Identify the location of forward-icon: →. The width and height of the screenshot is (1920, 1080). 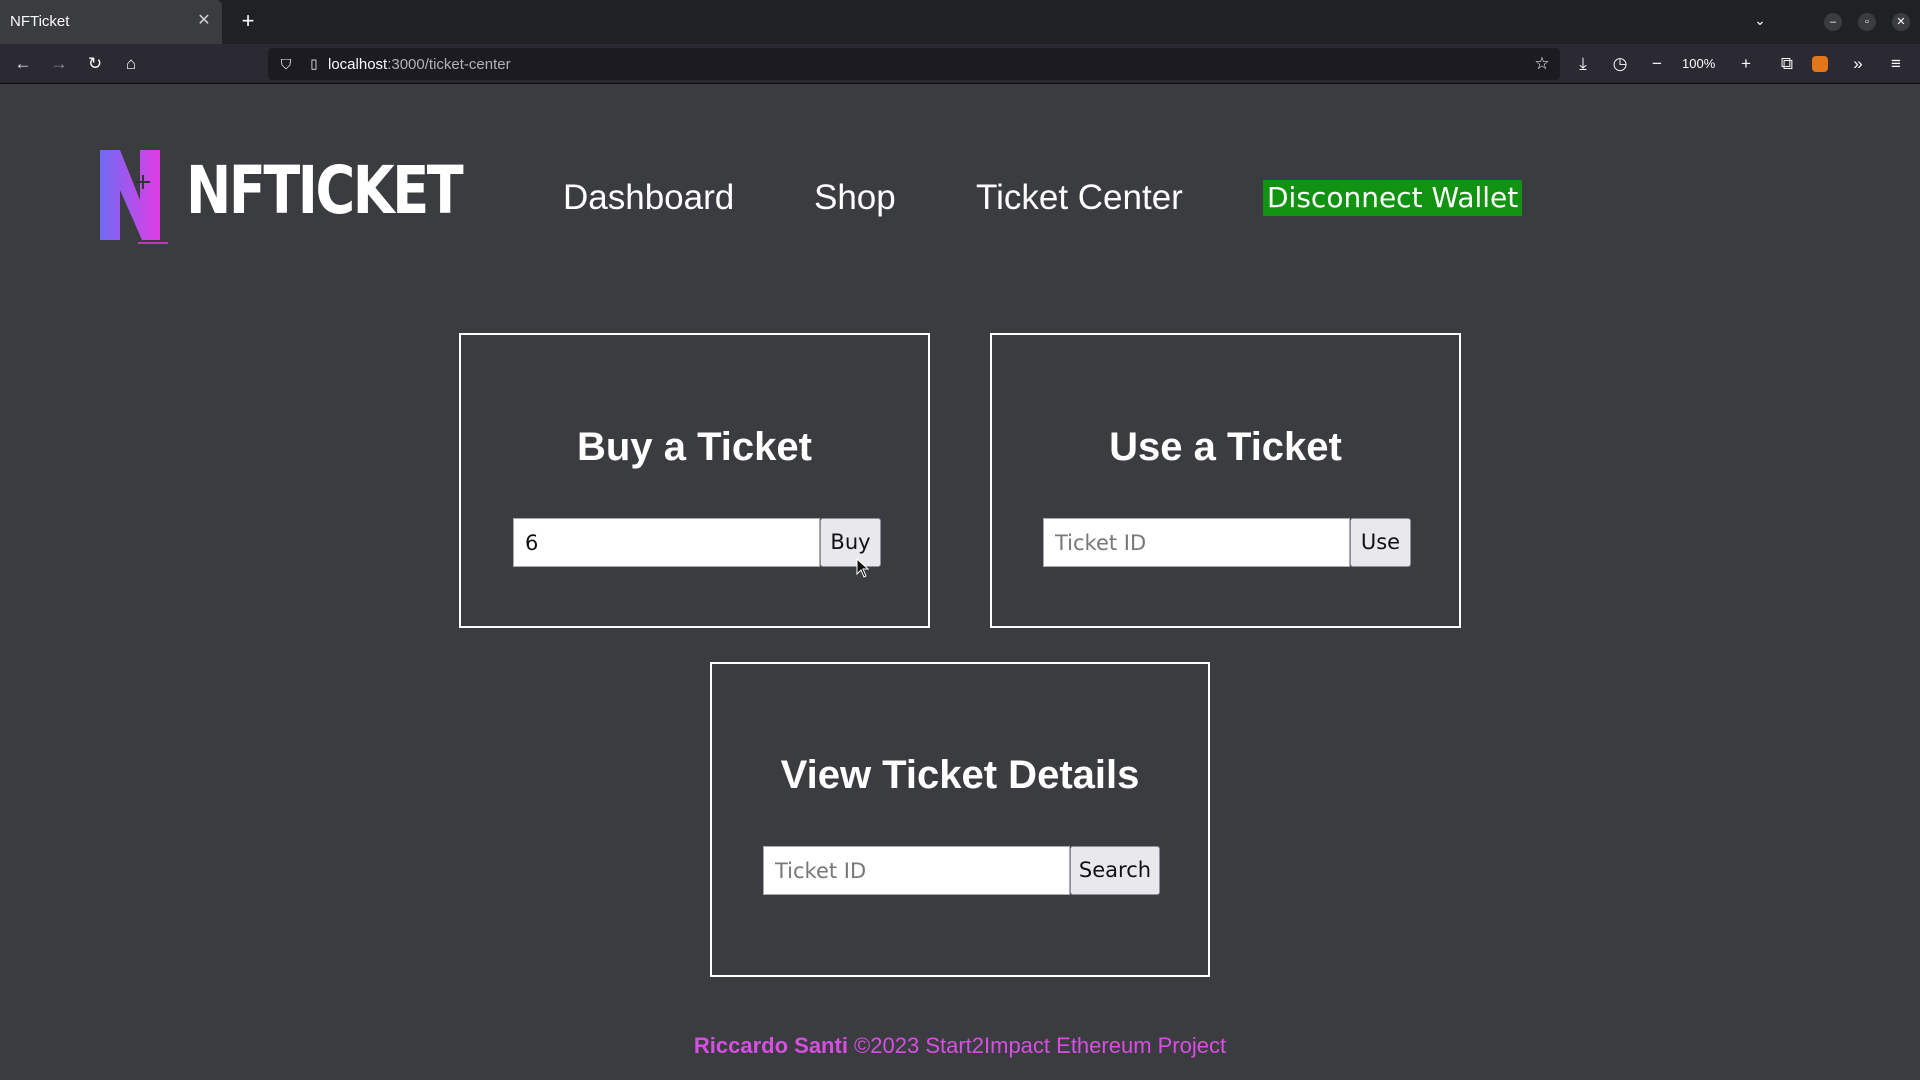
(59, 64).